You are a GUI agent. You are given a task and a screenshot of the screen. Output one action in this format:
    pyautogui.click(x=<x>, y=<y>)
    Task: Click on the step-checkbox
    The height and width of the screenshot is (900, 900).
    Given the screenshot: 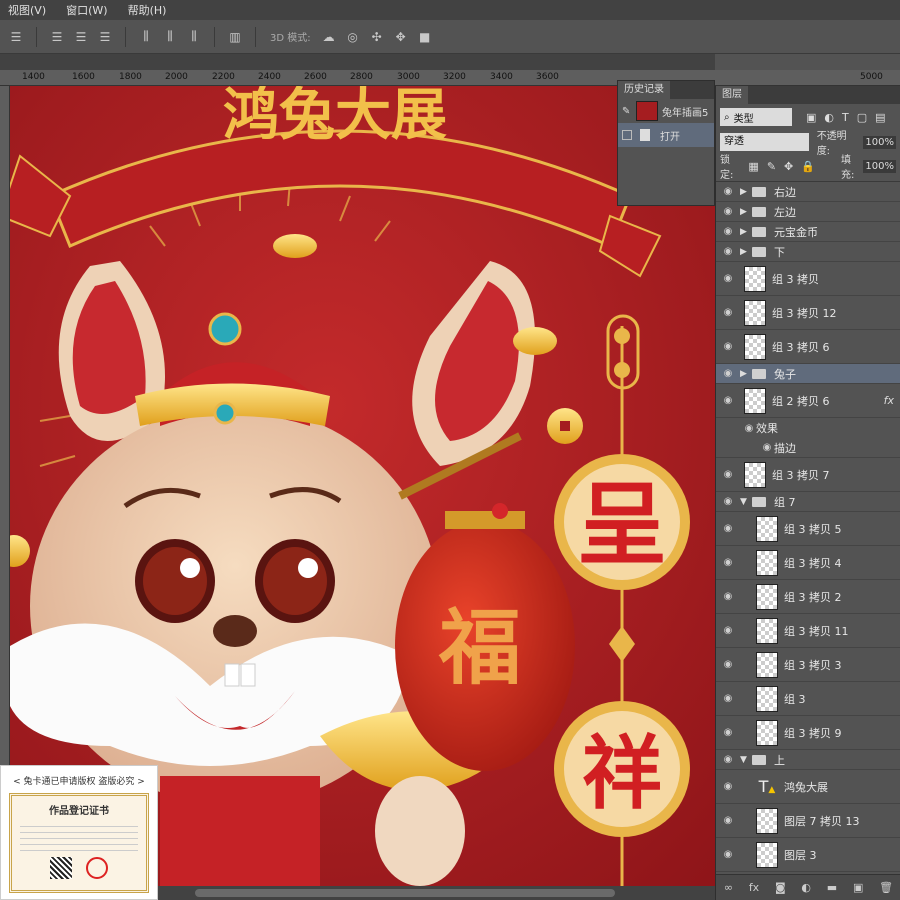 What is the action you would take?
    pyautogui.click(x=627, y=135)
    